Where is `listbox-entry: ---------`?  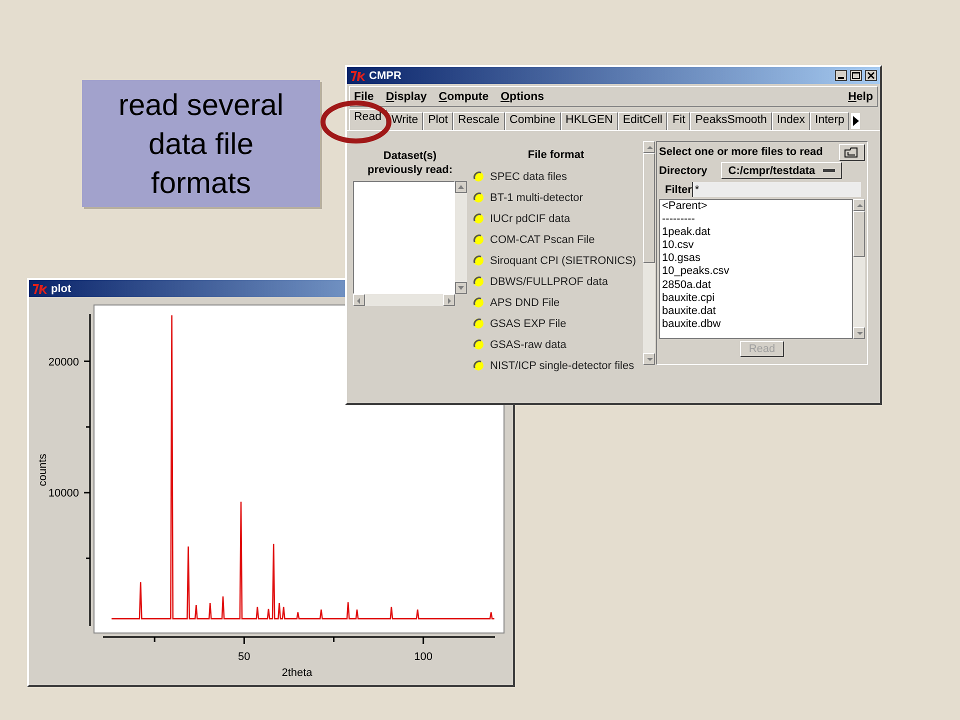 listbox-entry: --------- is located at coordinates (757, 219).